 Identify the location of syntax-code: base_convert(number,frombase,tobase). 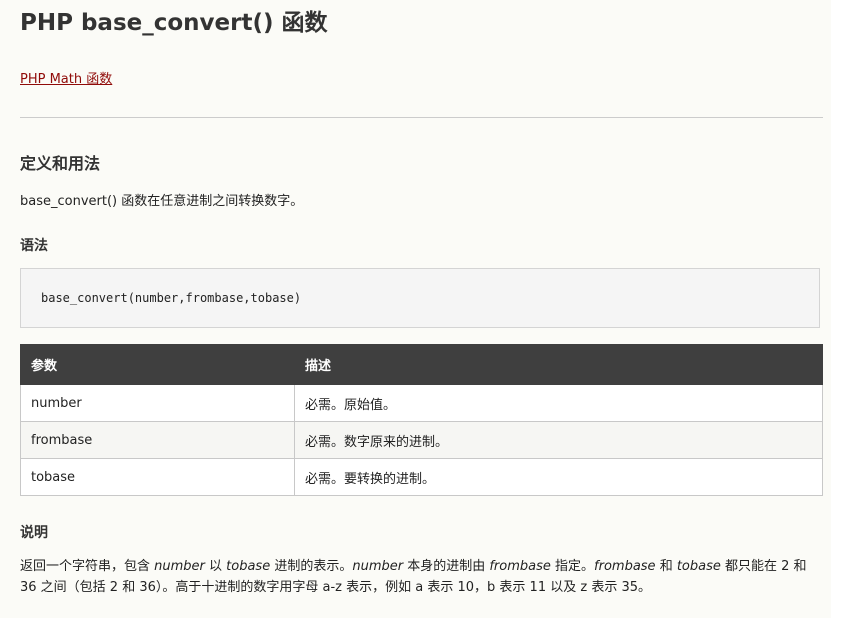
(171, 298).